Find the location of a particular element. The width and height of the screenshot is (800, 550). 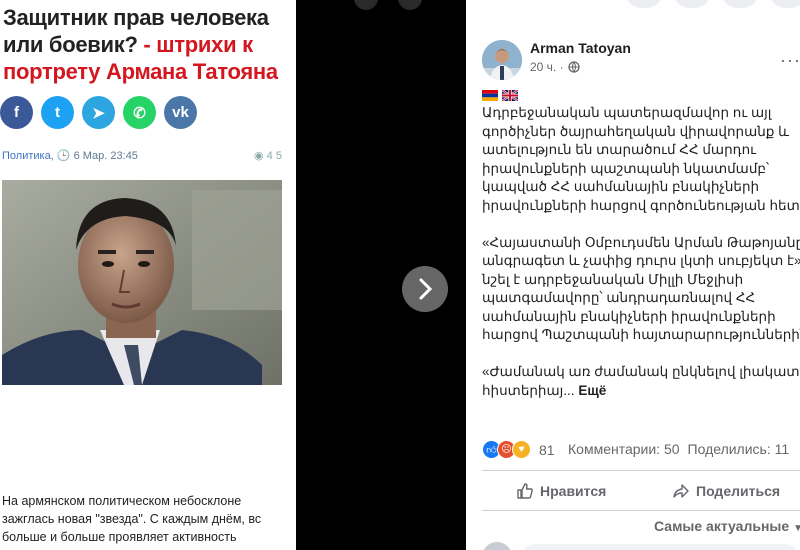

more-options-icon: ··· is located at coordinates (790, 60).